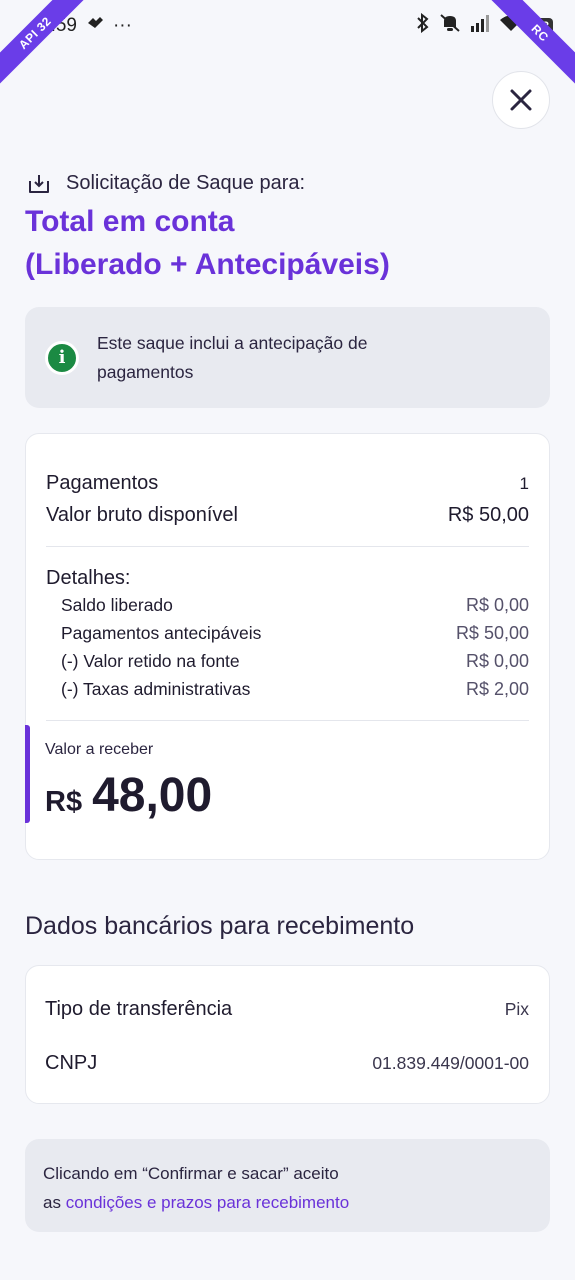 This screenshot has width=575, height=1280. Describe the element at coordinates (39, 183) in the screenshot. I see `download-tray-icon` at that location.